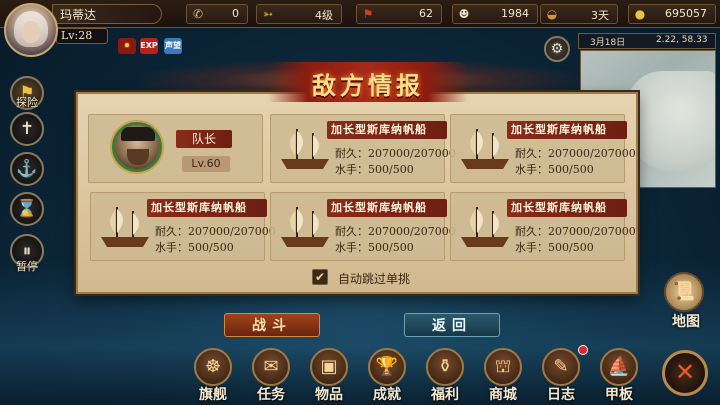 The width and height of the screenshot is (720, 405). Describe the element at coordinates (374, 279) in the screenshot. I see `auto-skip-label: 自动跳过单挑` at that location.